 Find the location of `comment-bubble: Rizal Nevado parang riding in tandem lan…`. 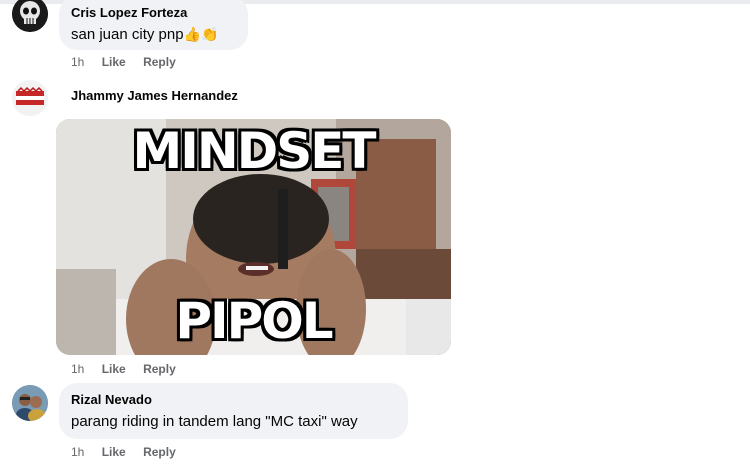

comment-bubble: Rizal Nevado parang riding in tandem lan… is located at coordinates (233, 411).